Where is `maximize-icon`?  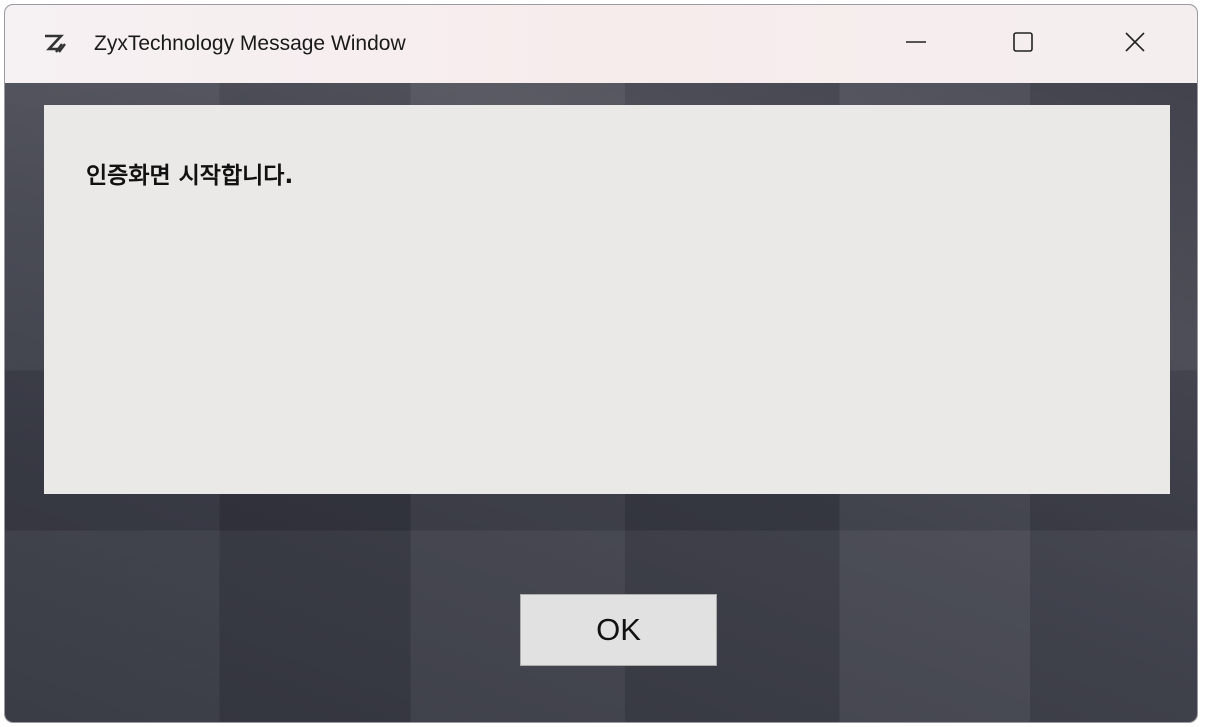 maximize-icon is located at coordinates (1023, 44).